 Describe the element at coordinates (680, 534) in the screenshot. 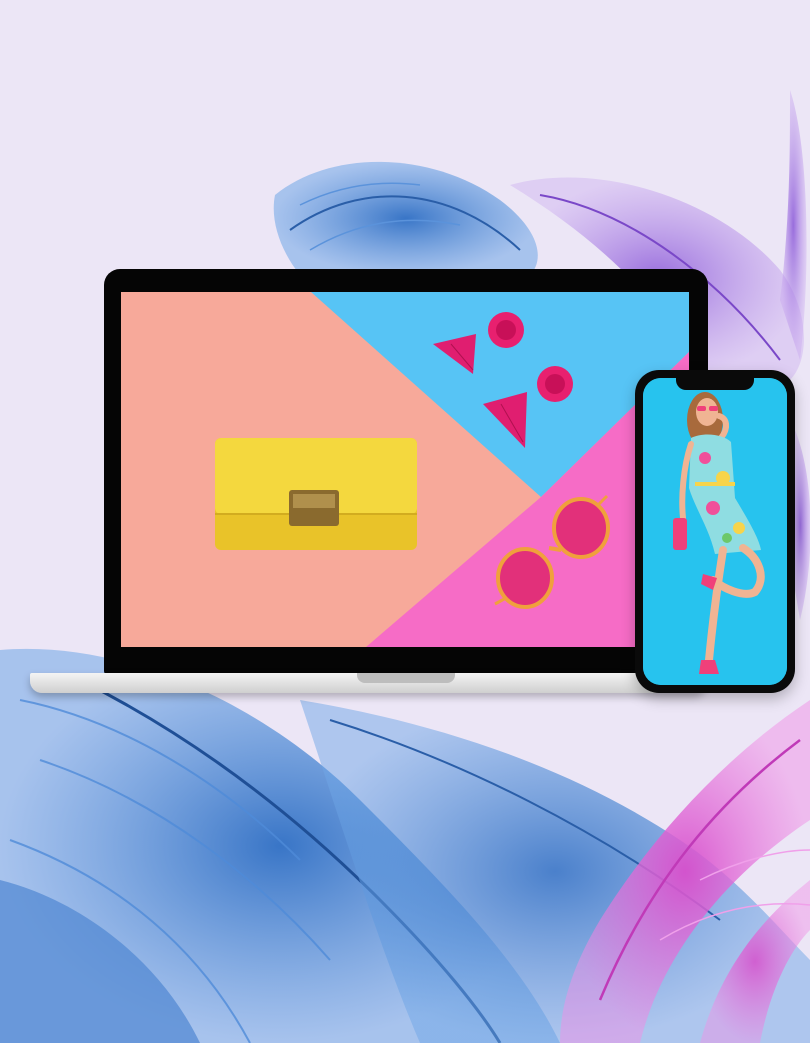

I see `pink-clutch` at that location.